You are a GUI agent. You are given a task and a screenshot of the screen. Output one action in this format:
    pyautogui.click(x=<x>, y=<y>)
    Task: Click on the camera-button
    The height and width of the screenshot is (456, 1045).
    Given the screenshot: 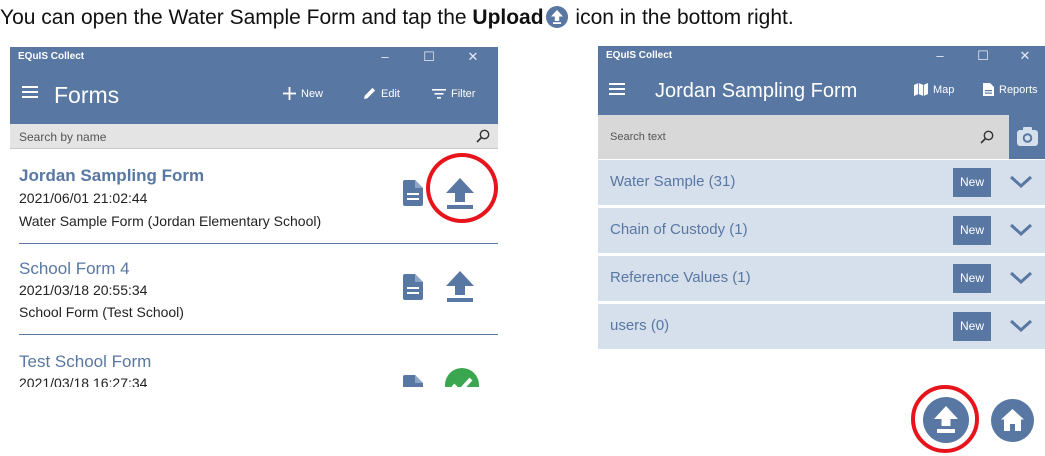 What is the action you would take?
    pyautogui.click(x=1027, y=137)
    